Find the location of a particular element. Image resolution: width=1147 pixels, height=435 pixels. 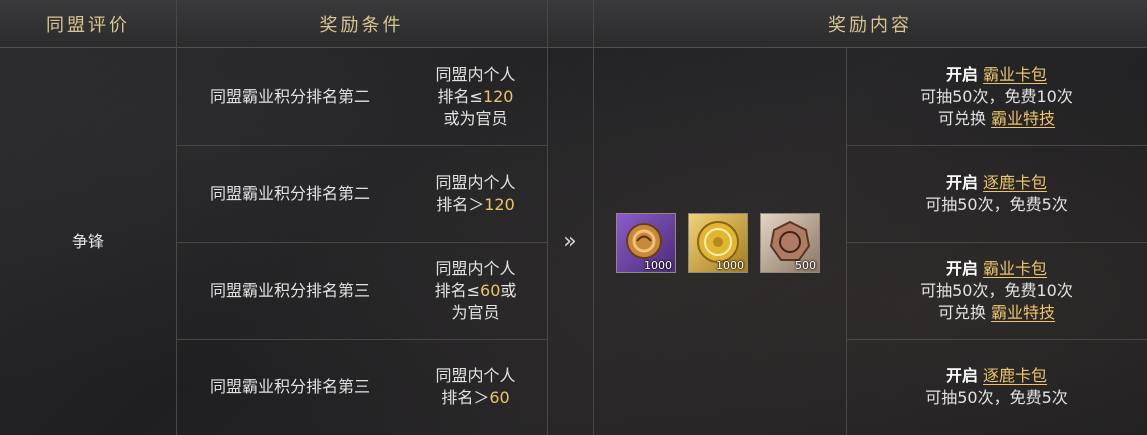

condition-rank-line: 排名＞60 is located at coordinates (475, 398).